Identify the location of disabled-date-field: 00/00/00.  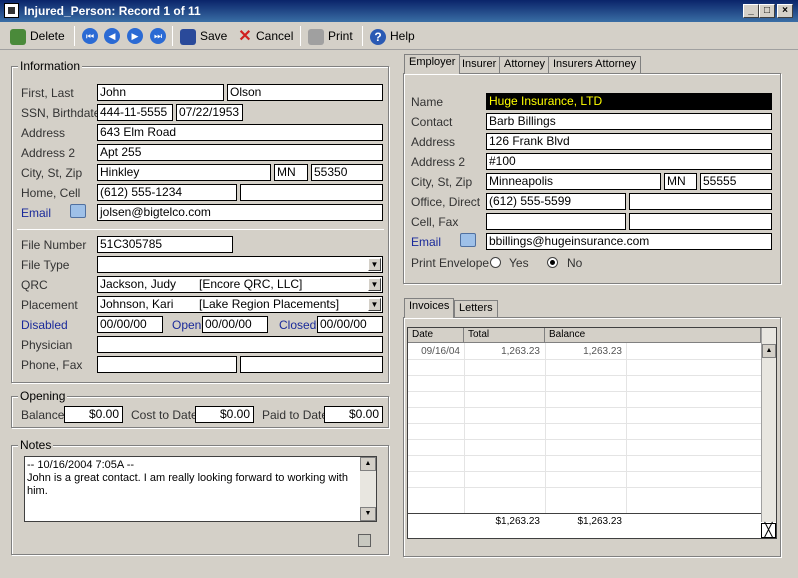
(130, 324).